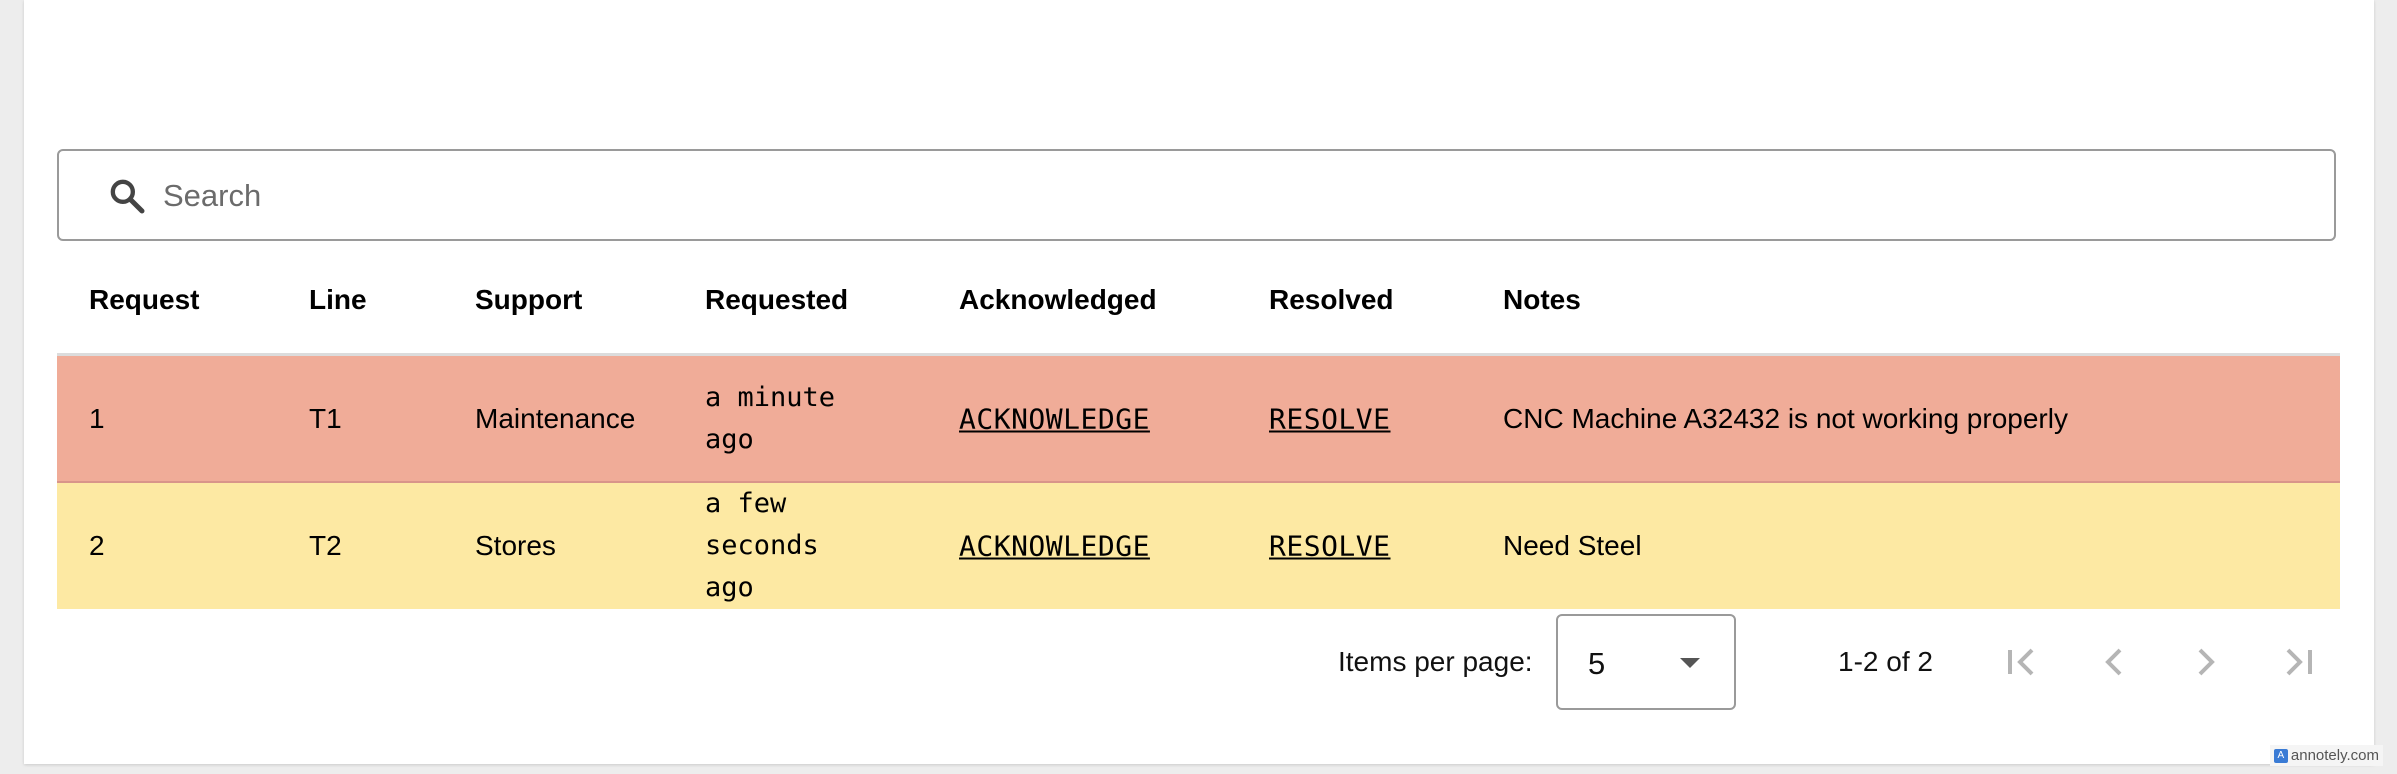 The image size is (2397, 774). What do you see at coordinates (515, 545) in the screenshot?
I see `cell-support: Stores` at bounding box center [515, 545].